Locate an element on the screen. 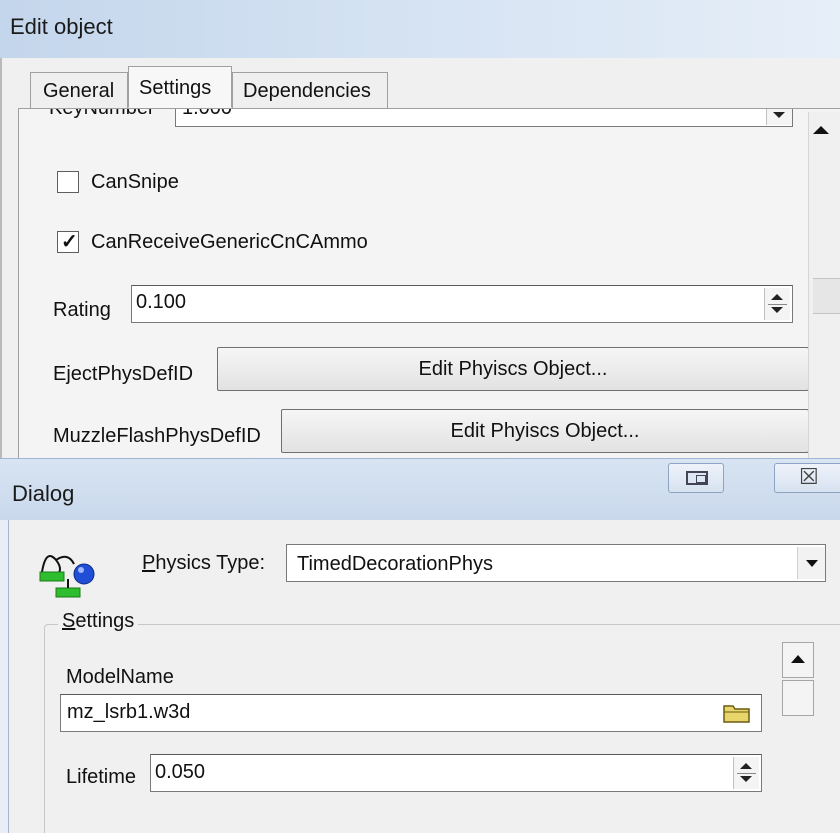 The image size is (840, 833). settings-group-legend: Settings is located at coordinates (98, 621).